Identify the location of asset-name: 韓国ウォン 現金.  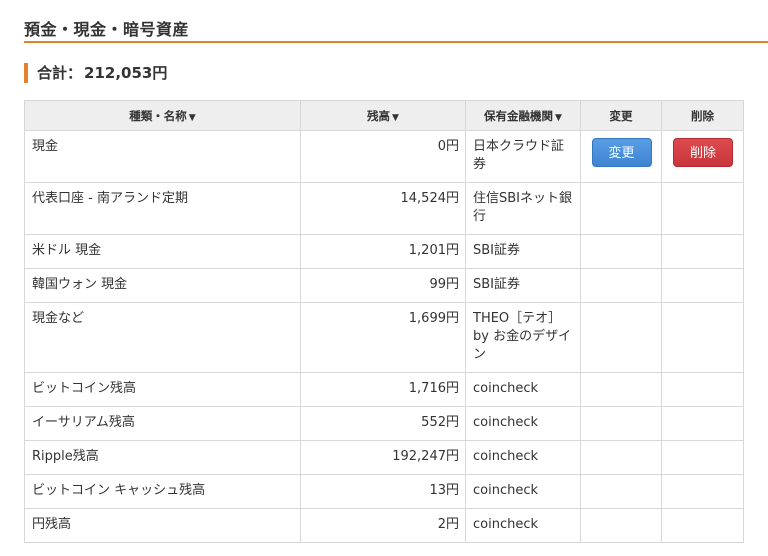
(162, 285).